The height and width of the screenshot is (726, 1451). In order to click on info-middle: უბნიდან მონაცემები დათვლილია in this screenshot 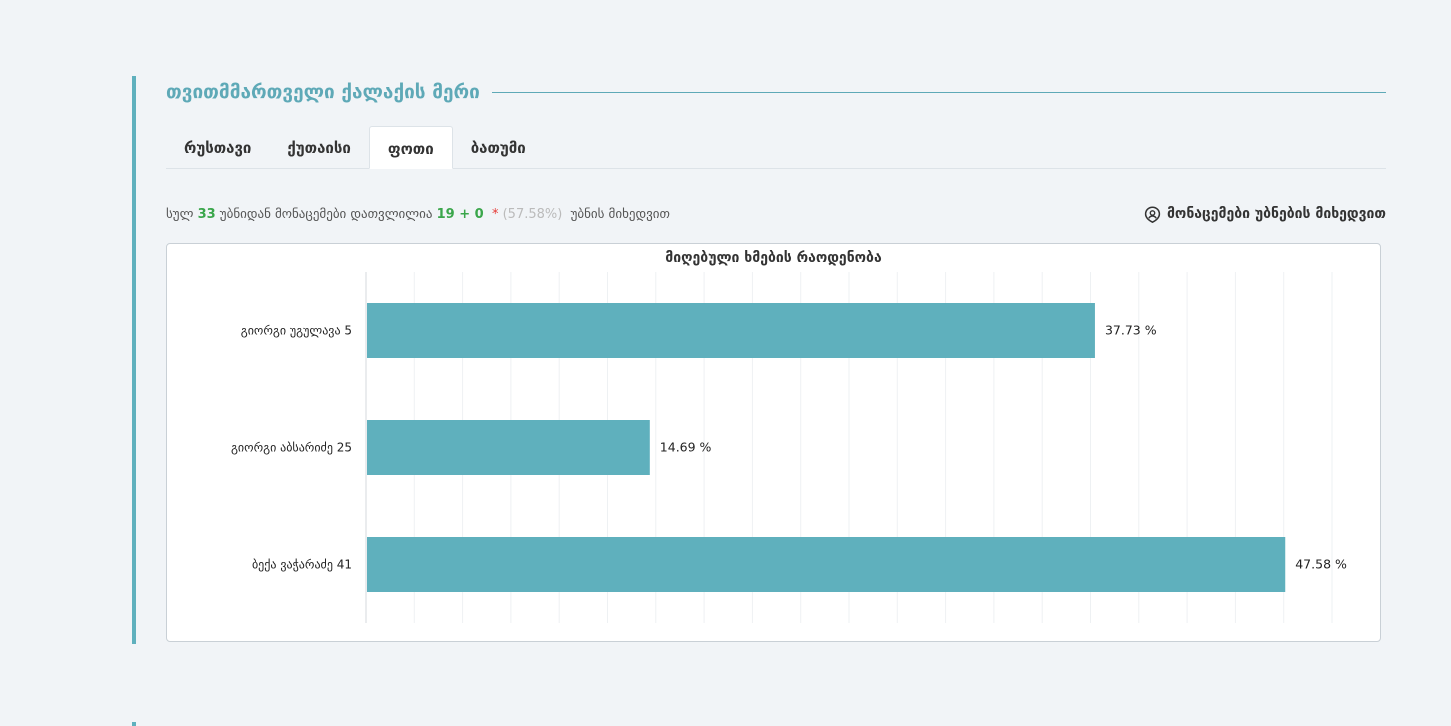, I will do `click(326, 214)`.